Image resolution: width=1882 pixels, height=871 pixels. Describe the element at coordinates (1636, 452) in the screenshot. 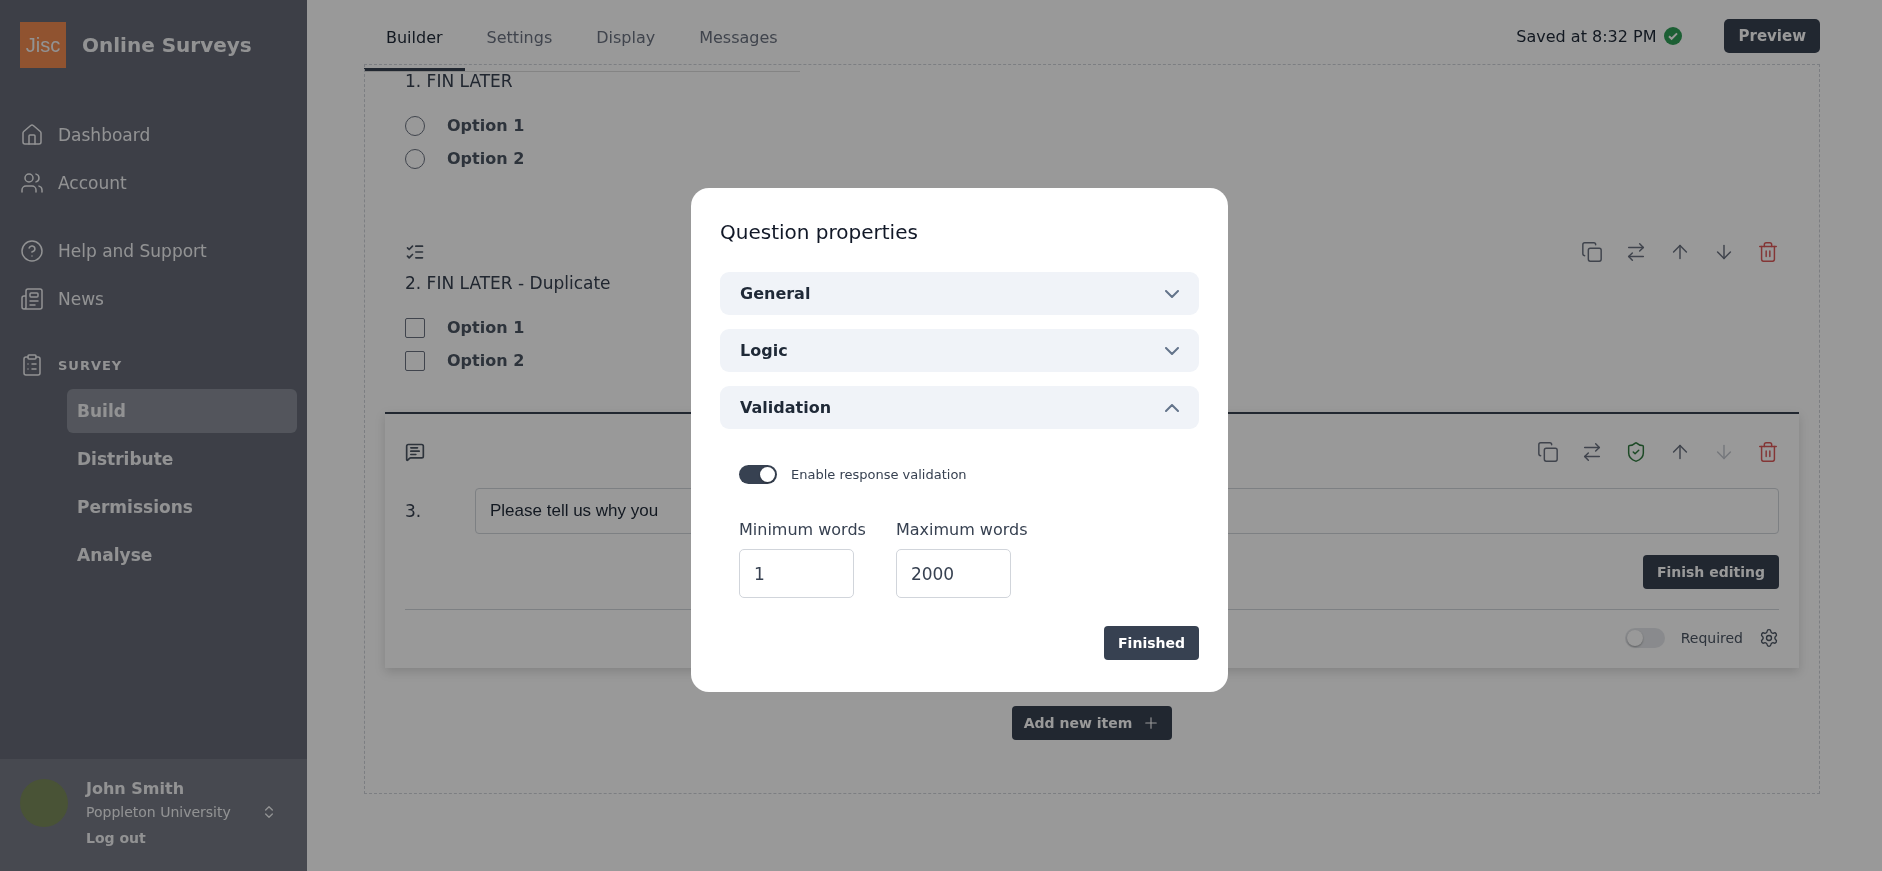

I see `shield-check-icon` at that location.